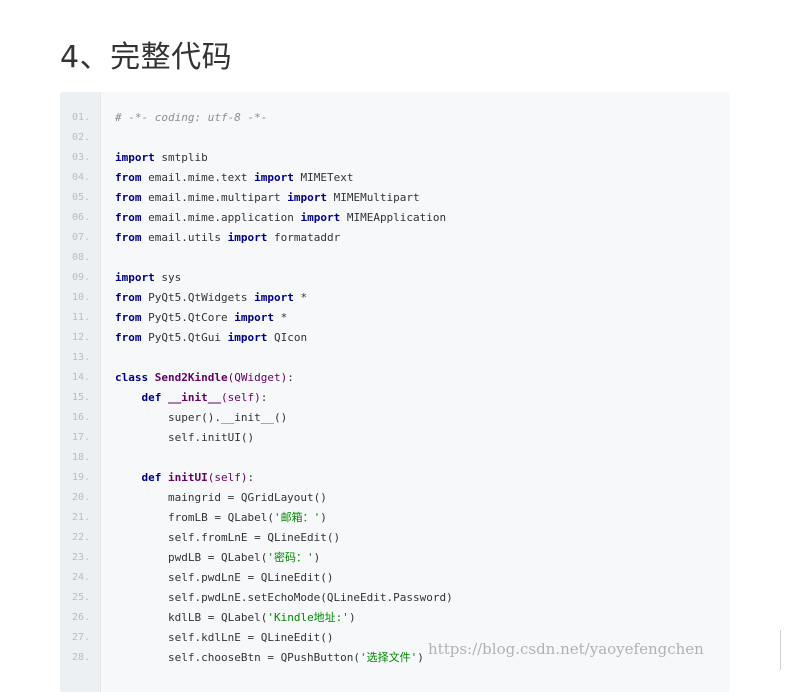 This screenshot has height=692, width=790. Describe the element at coordinates (81, 617) in the screenshot. I see `line-number: 26.` at that location.